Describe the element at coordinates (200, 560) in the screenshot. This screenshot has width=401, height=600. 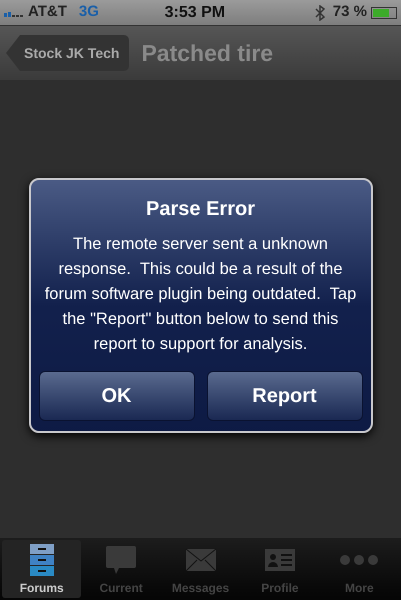
I see `envelope-icon` at that location.